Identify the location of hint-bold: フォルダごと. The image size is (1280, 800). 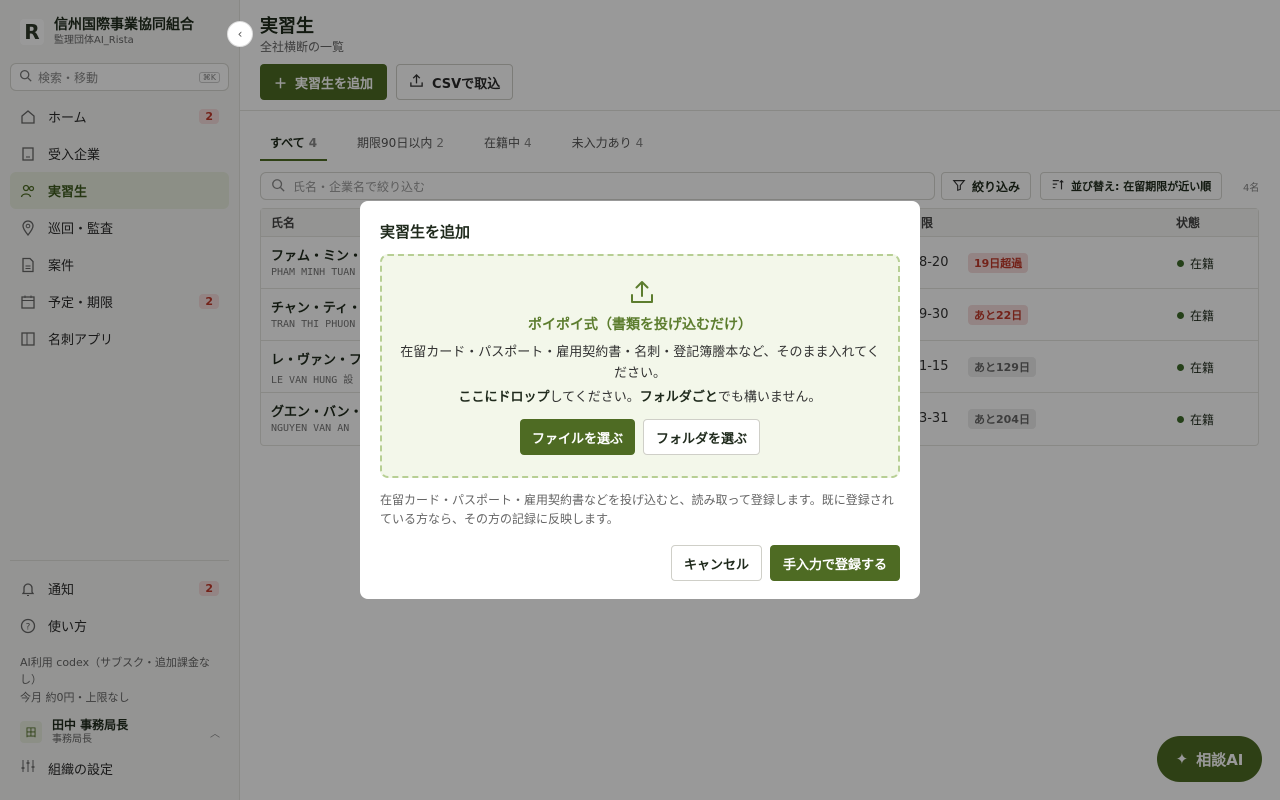
(678, 397).